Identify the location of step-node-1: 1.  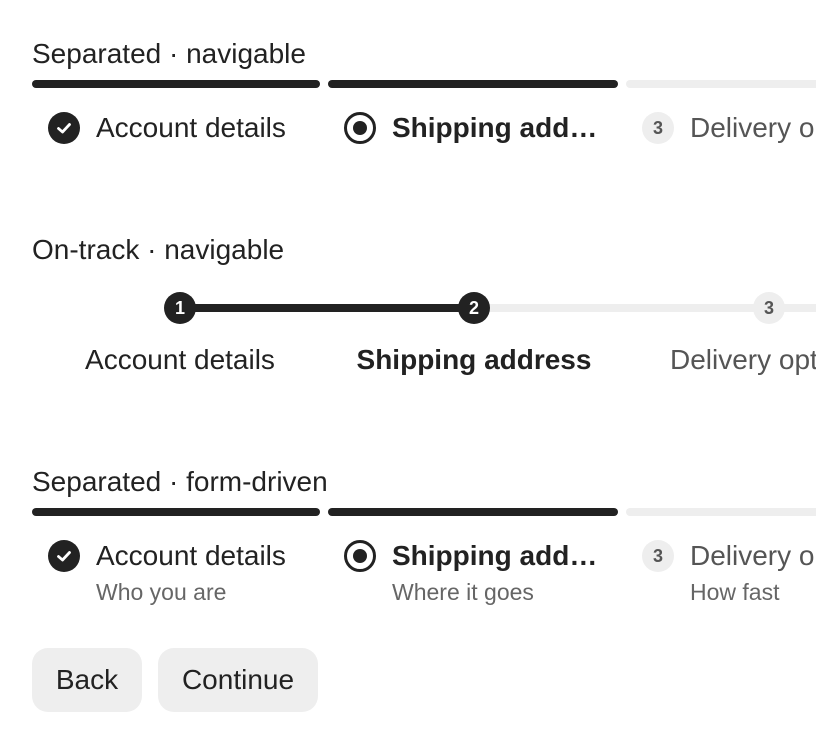
(180, 308).